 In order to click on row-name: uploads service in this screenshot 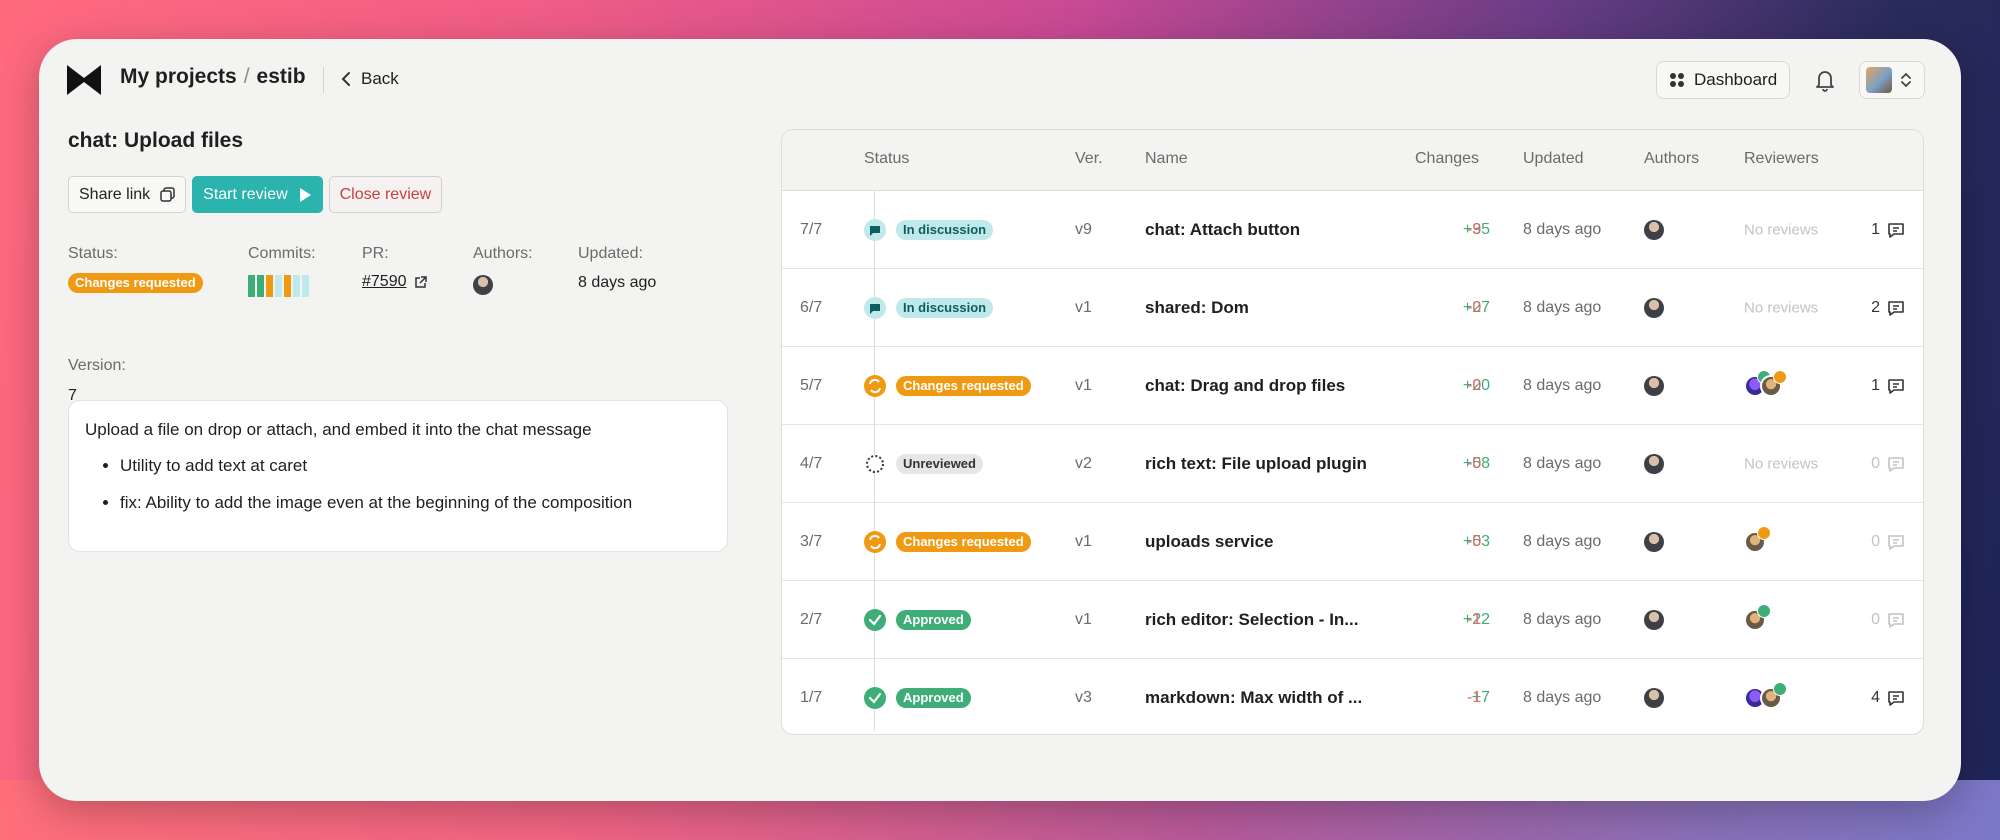, I will do `click(1209, 542)`.